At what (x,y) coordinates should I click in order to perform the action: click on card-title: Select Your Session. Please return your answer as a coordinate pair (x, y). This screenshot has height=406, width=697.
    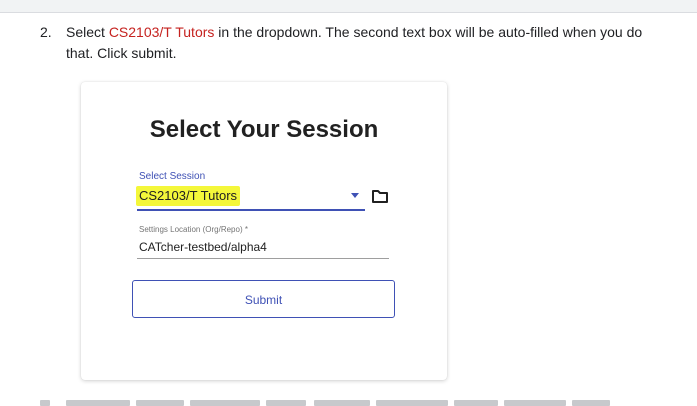
    Looking at the image, I should click on (264, 129).